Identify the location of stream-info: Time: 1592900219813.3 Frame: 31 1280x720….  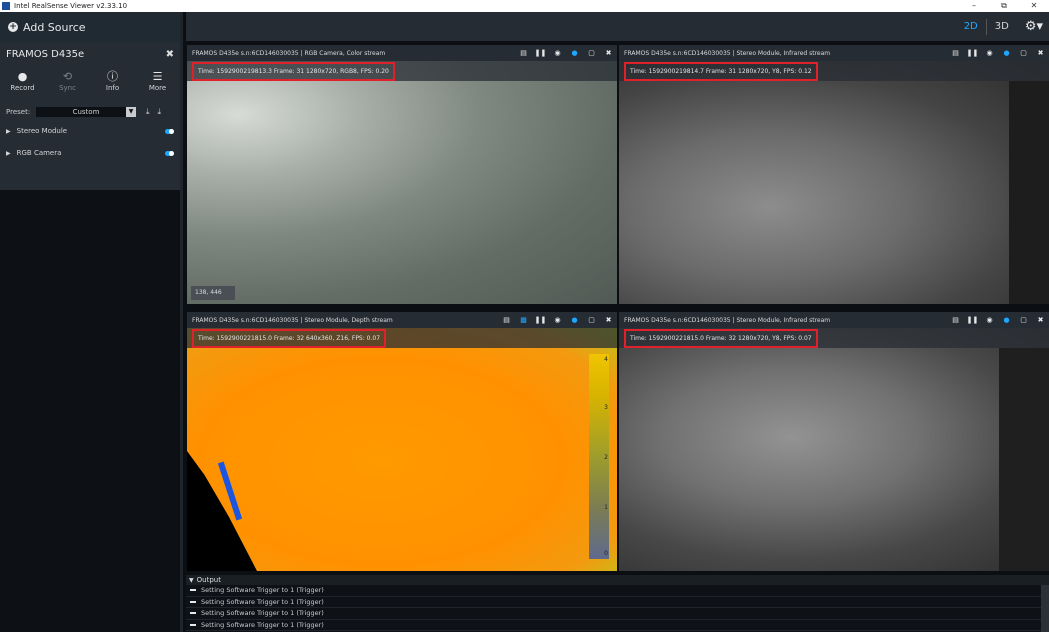
(293, 71).